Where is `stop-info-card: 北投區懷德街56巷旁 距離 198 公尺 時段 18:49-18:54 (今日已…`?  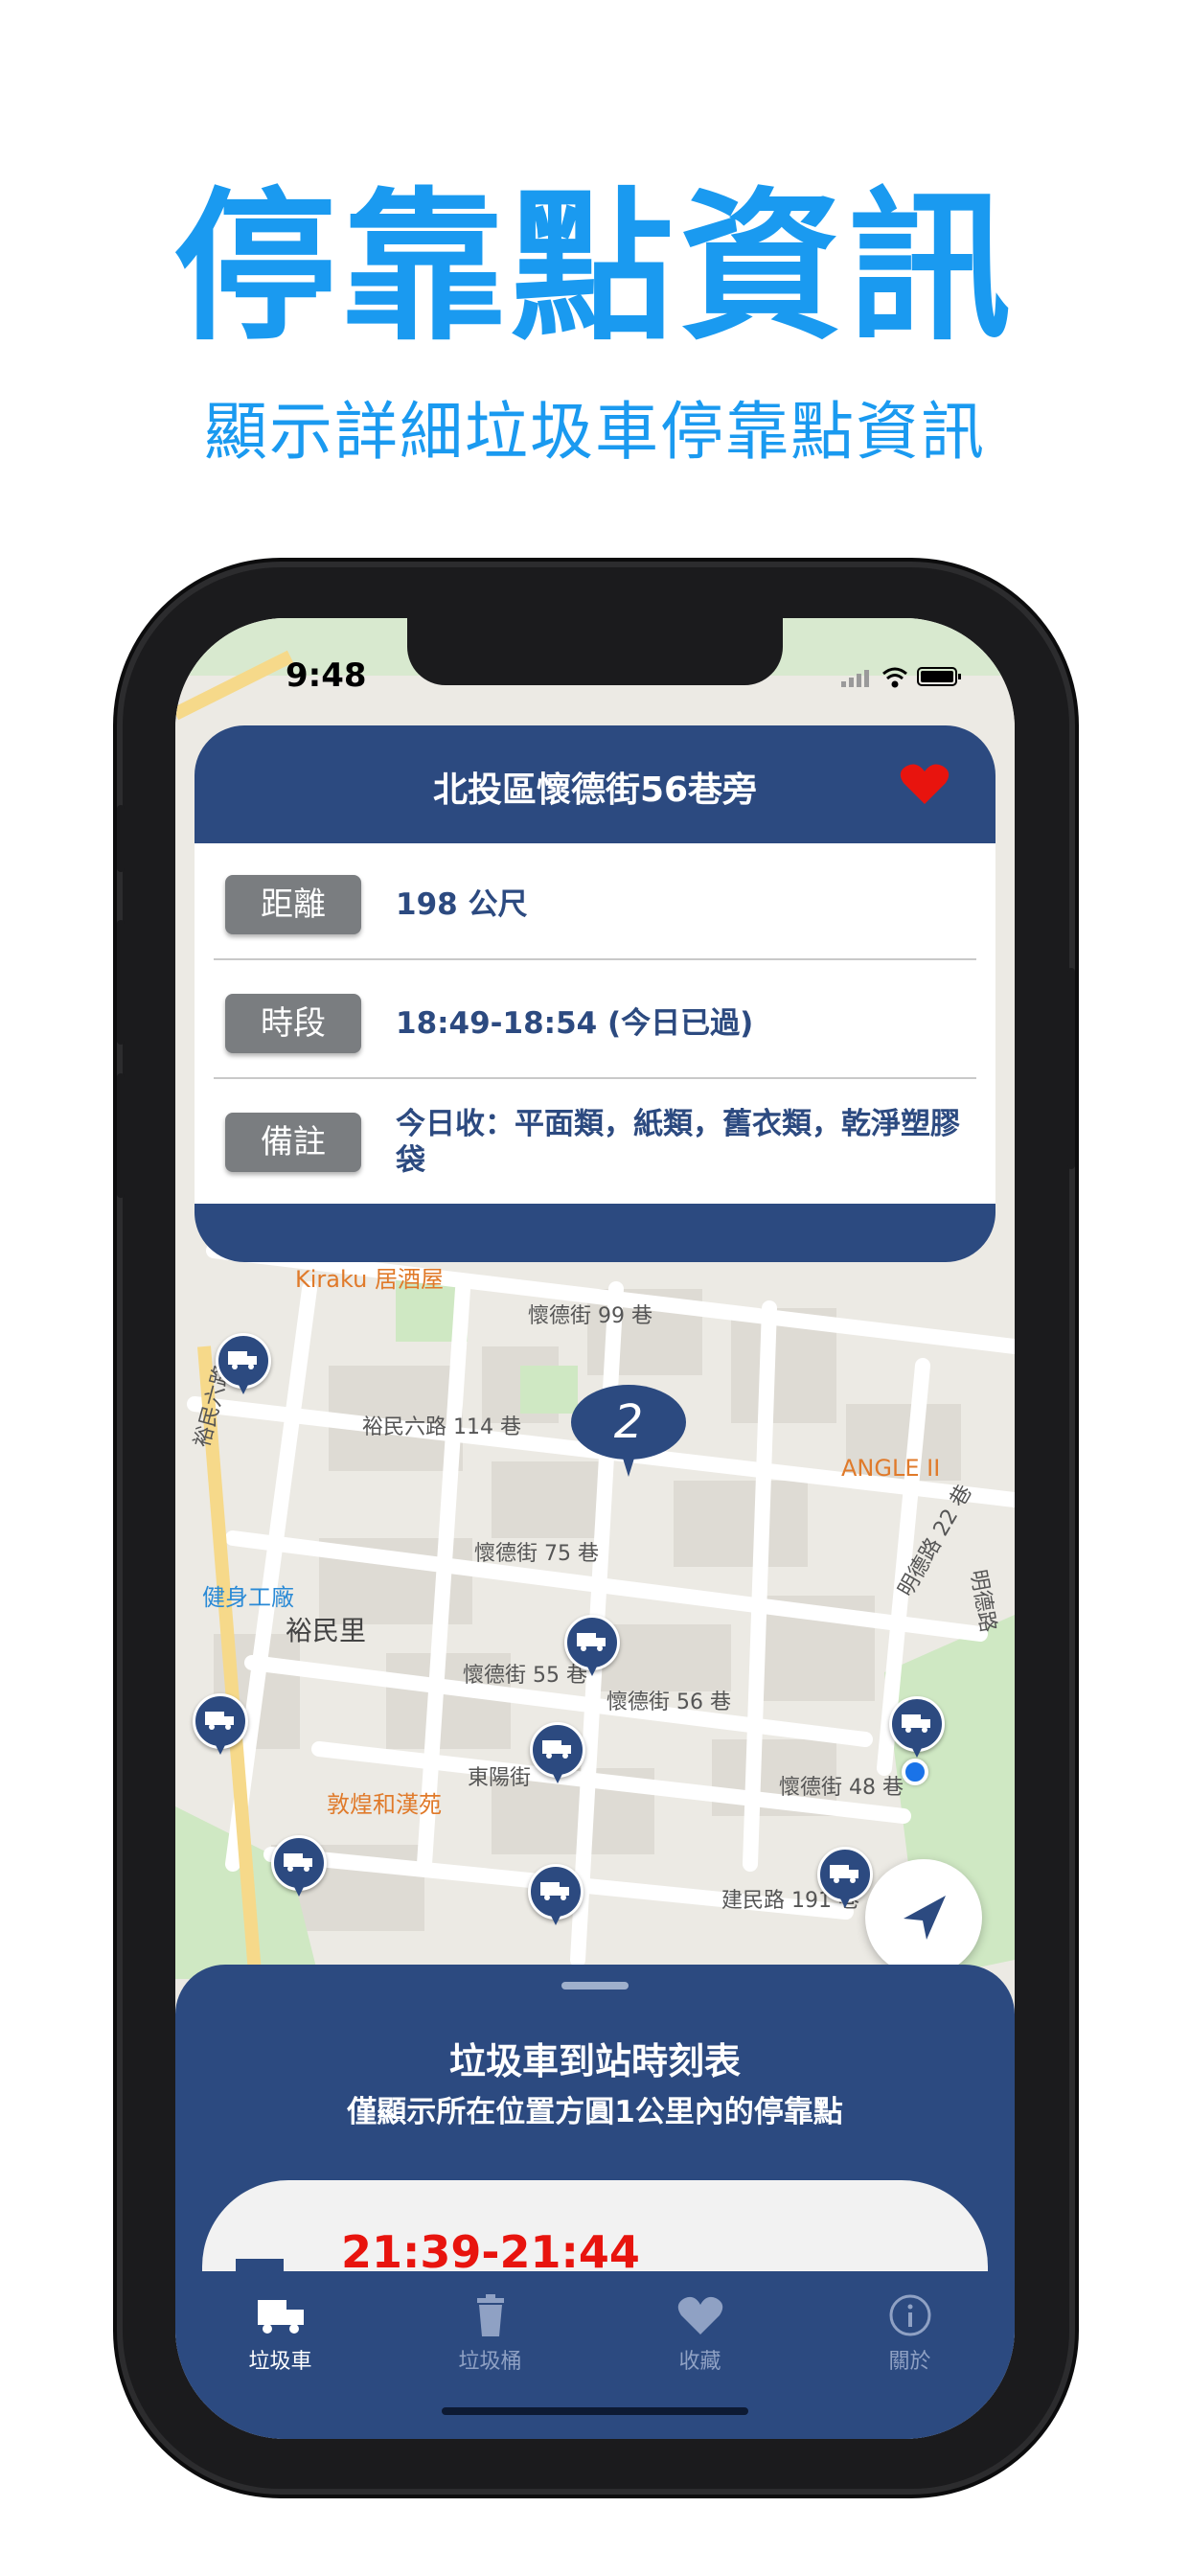 stop-info-card: 北投區懷德街56巷旁 距離 198 公尺 時段 18:49-18:54 (今日已… is located at coordinates (595, 993).